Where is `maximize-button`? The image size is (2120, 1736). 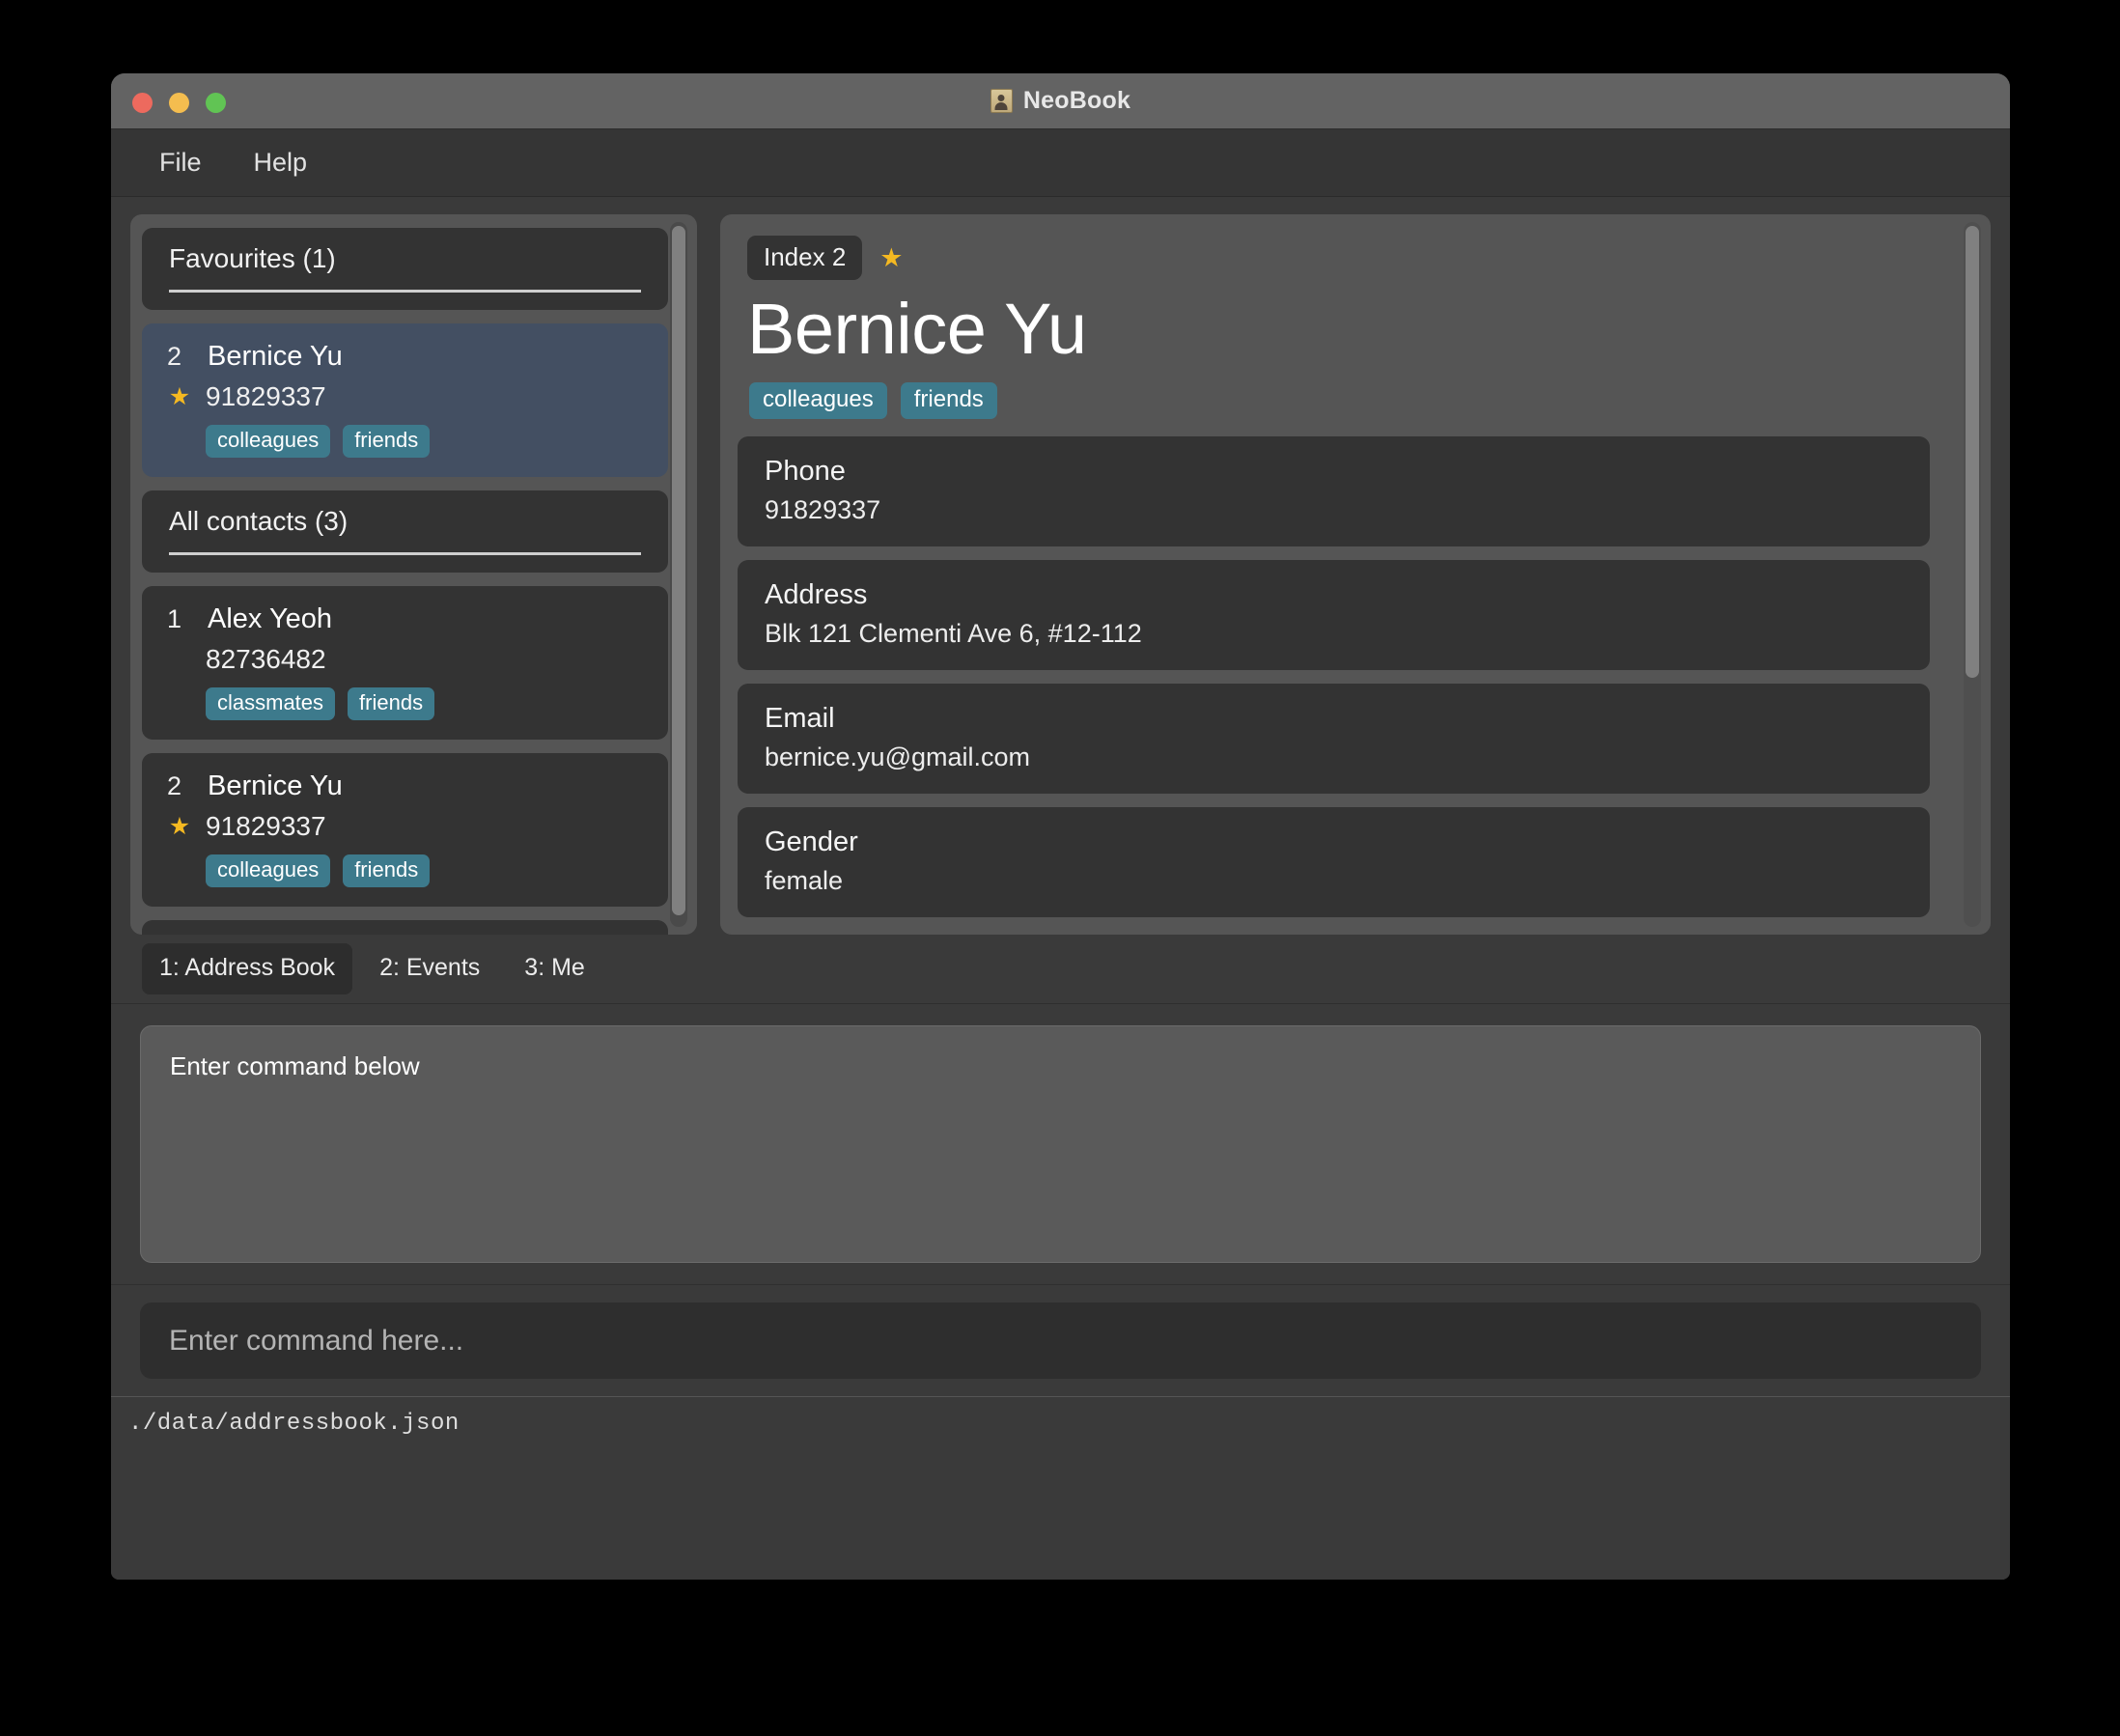
maximize-button is located at coordinates (216, 103).